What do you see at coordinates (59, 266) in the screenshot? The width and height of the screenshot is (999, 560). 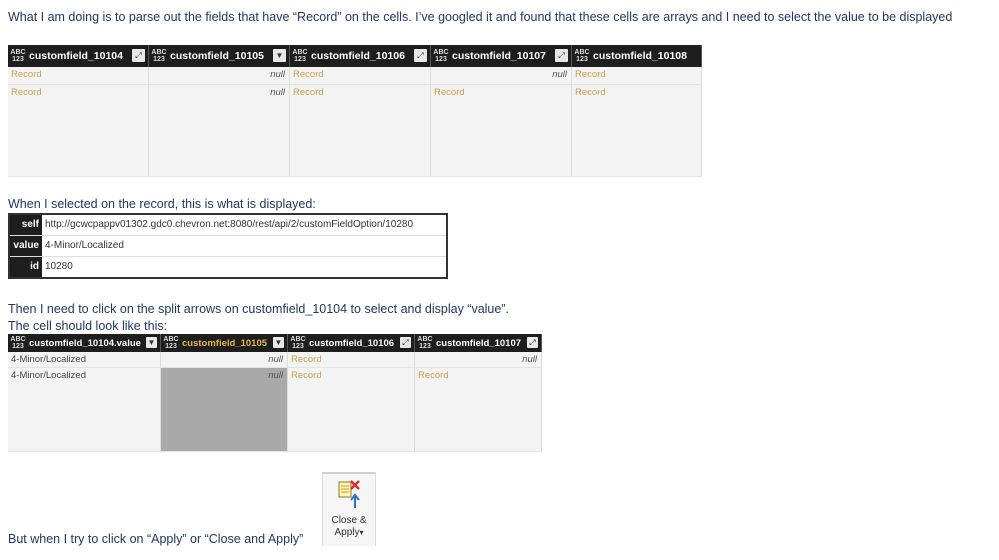 I see `record-field-value: 10280` at bounding box center [59, 266].